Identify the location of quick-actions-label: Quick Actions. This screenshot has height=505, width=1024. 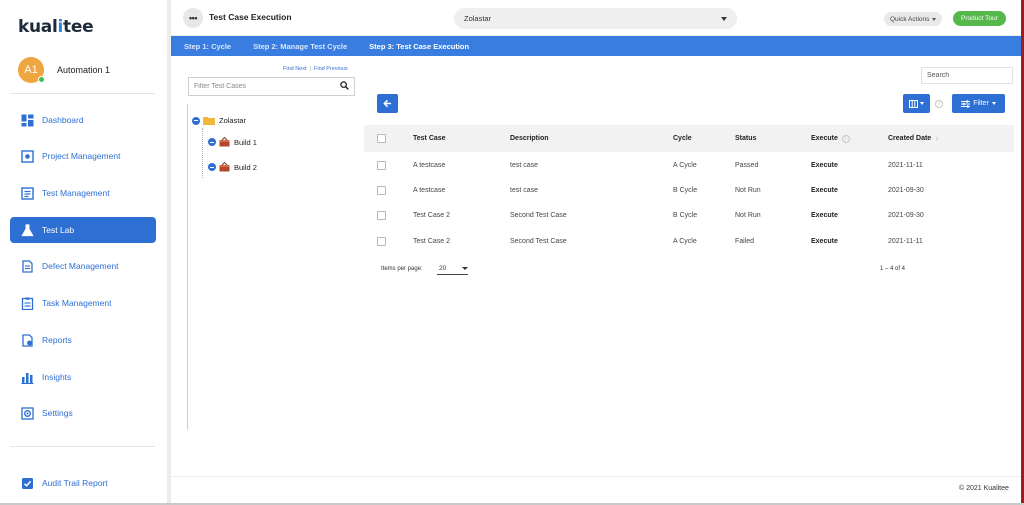
(910, 19).